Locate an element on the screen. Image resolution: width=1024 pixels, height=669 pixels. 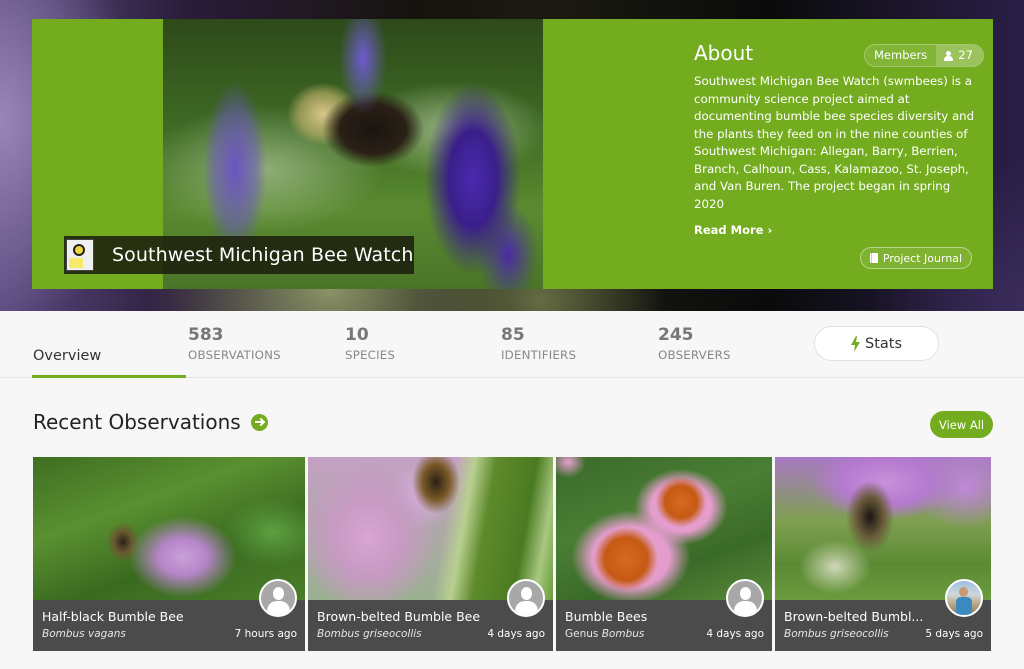
user-photo-icon is located at coordinates (963, 592).